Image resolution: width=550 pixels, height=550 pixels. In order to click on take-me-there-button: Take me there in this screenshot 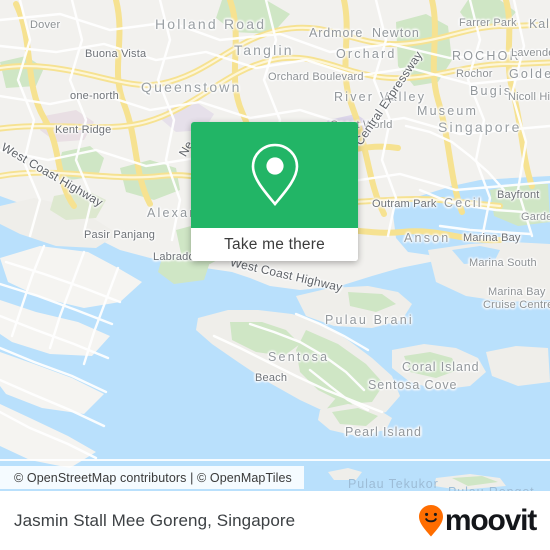, I will do `click(274, 244)`.